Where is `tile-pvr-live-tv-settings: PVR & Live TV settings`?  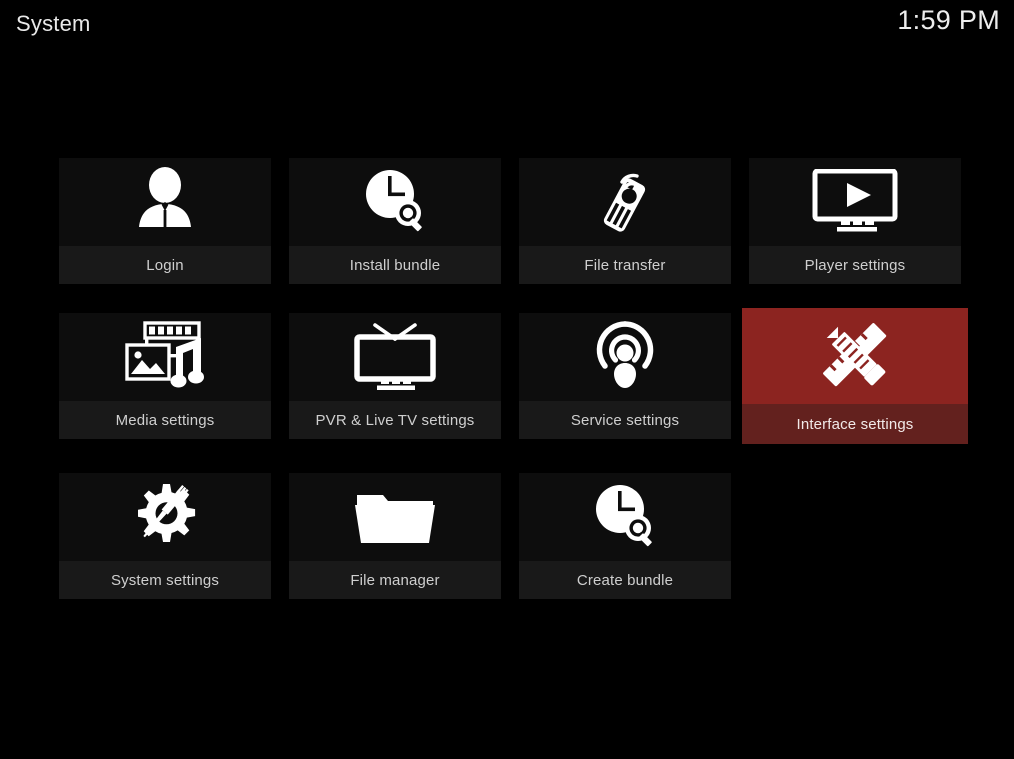
tile-pvr-live-tv-settings: PVR & Live TV settings is located at coordinates (395, 376).